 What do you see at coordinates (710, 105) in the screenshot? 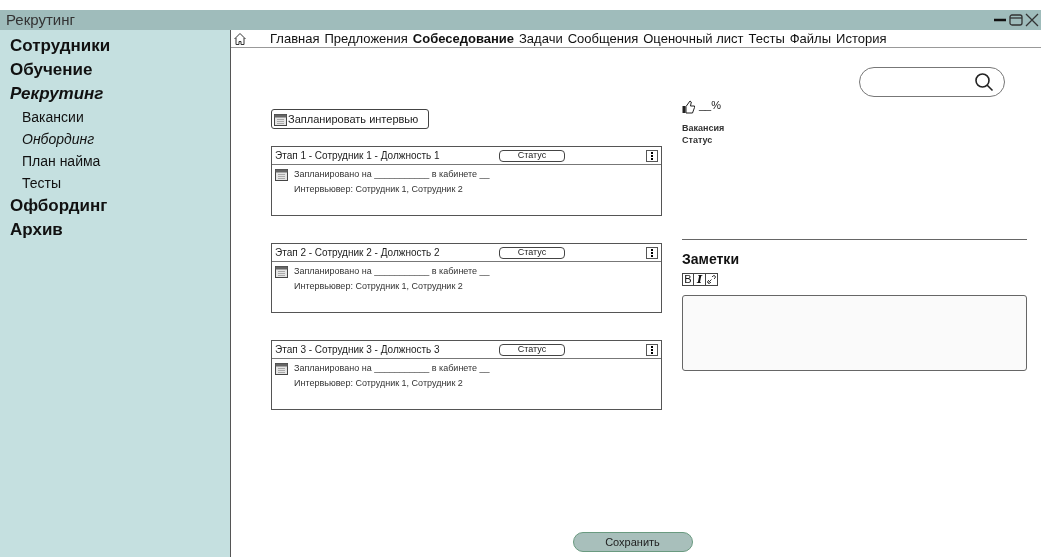
I see `rating-percent: __%` at bounding box center [710, 105].